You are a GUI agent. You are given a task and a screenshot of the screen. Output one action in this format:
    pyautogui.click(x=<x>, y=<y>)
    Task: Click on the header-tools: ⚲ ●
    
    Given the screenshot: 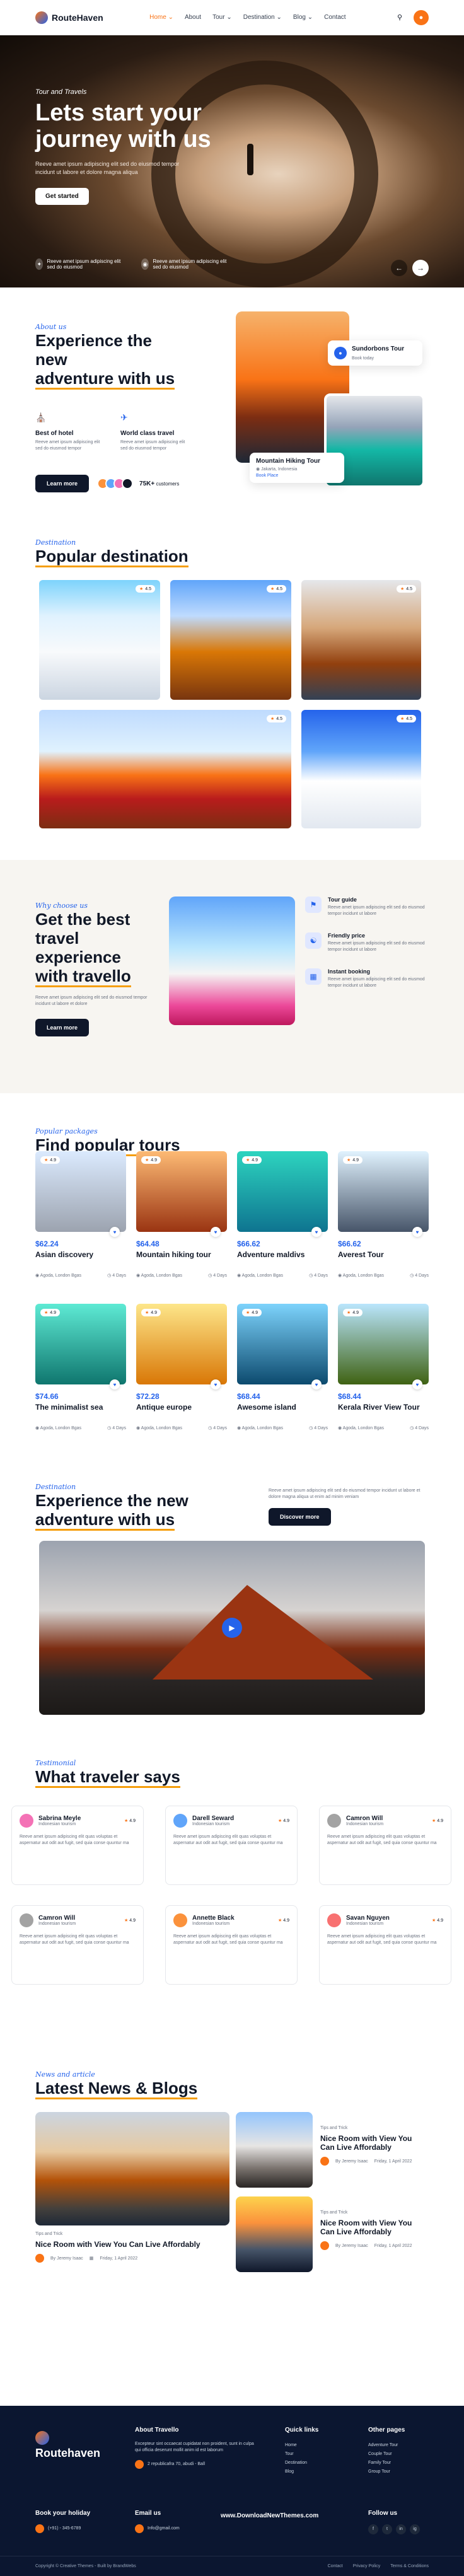 What is the action you would take?
    pyautogui.click(x=411, y=17)
    